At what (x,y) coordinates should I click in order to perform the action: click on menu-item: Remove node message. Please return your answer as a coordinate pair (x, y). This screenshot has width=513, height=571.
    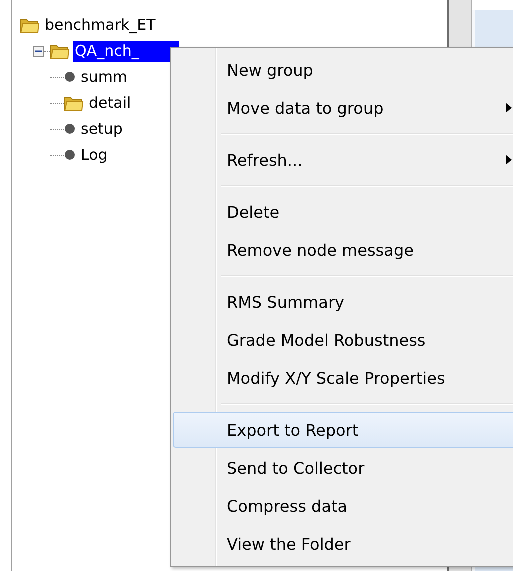
    Looking at the image, I should click on (343, 250).